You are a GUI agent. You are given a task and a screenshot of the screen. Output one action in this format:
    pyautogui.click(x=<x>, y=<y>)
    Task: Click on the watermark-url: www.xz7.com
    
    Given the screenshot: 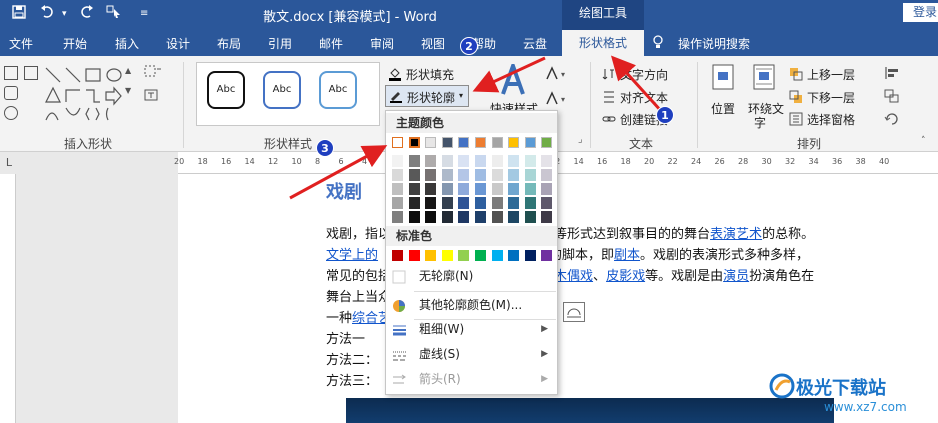 What is the action you would take?
    pyautogui.click(x=865, y=407)
    